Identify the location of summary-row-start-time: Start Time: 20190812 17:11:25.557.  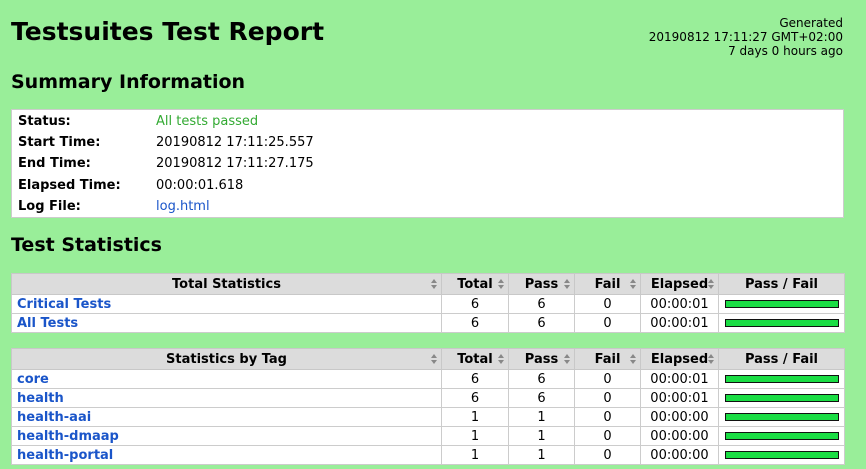
(427, 142).